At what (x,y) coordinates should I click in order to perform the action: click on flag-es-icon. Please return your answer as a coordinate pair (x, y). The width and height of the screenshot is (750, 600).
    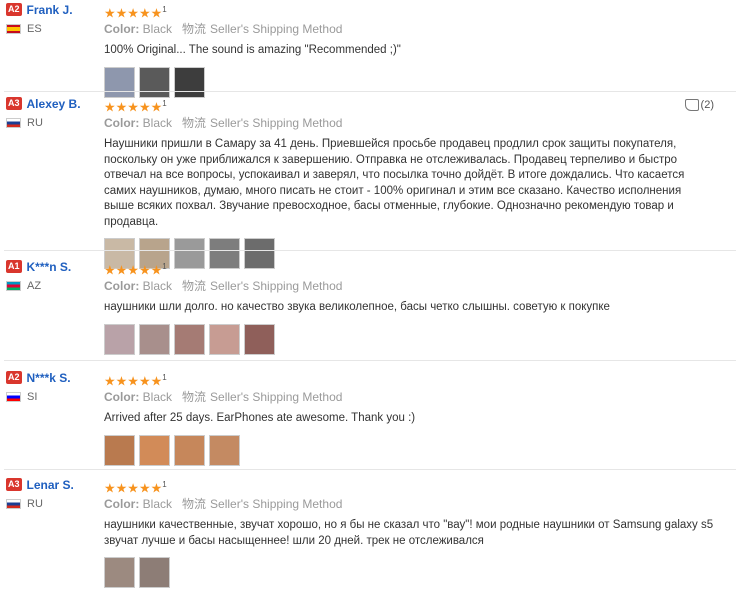
    Looking at the image, I should click on (13, 28).